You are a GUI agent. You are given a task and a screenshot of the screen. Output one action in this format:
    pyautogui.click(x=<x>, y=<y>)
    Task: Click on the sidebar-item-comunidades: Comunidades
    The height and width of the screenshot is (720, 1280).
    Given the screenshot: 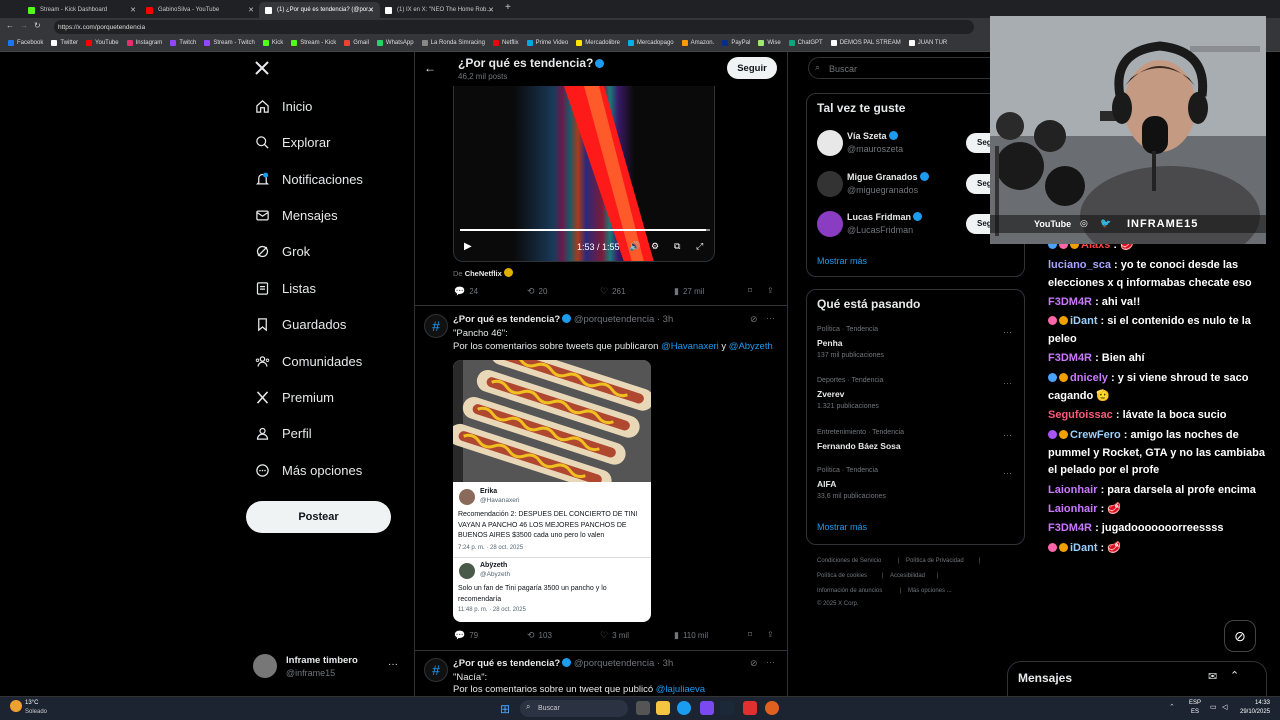 What is the action you would take?
    pyautogui.click(x=308, y=361)
    